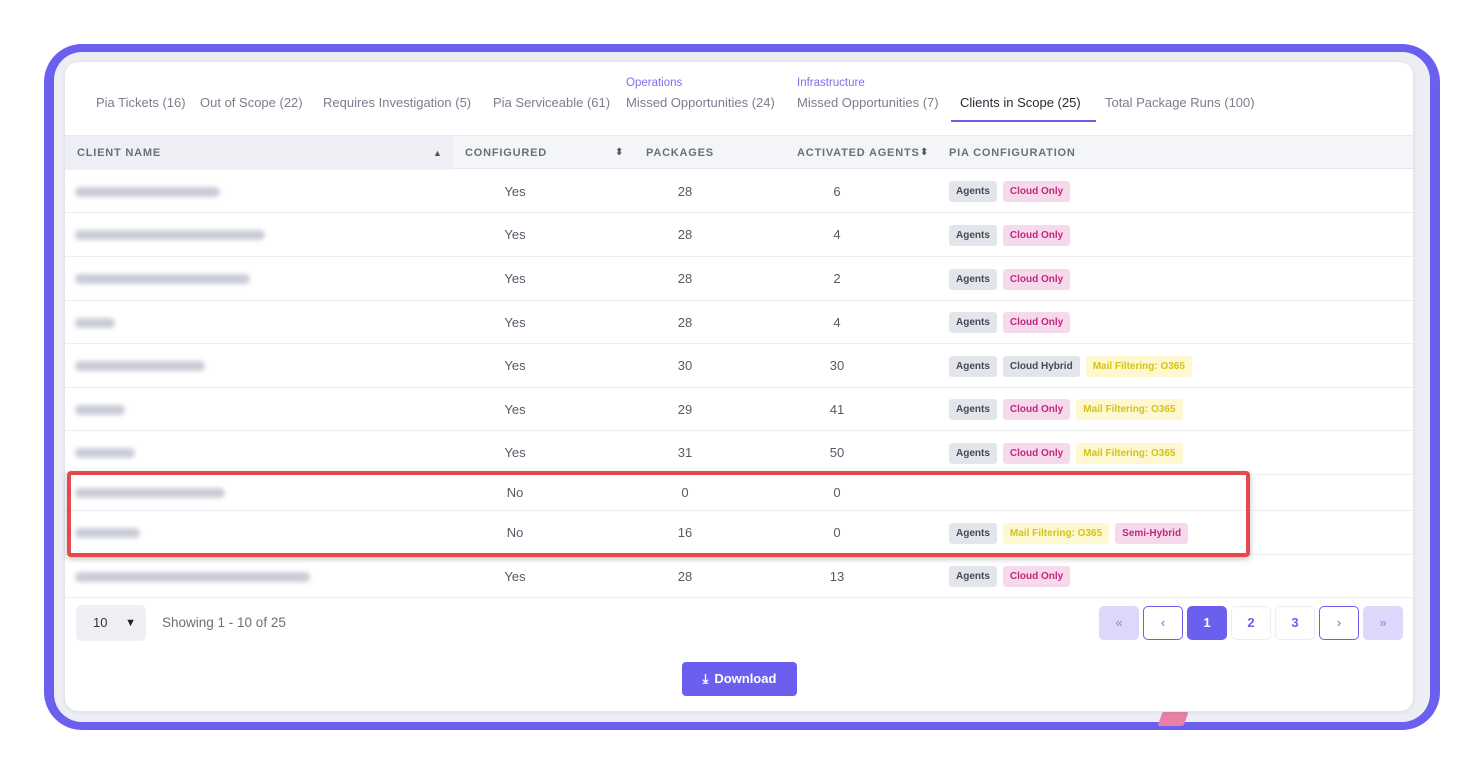  What do you see at coordinates (1041, 366) in the screenshot?
I see `config-tag: Cloud Hybrid` at bounding box center [1041, 366].